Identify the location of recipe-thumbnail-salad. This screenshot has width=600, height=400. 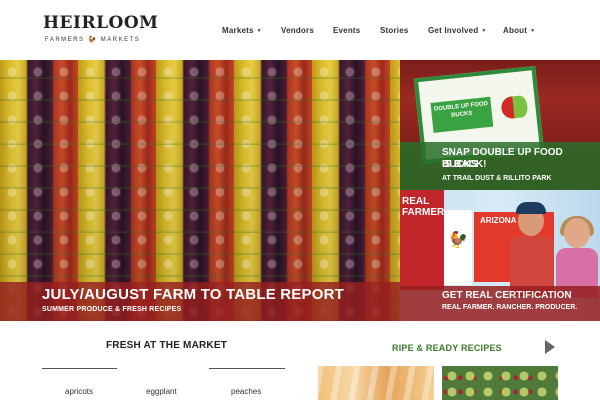
(500, 383).